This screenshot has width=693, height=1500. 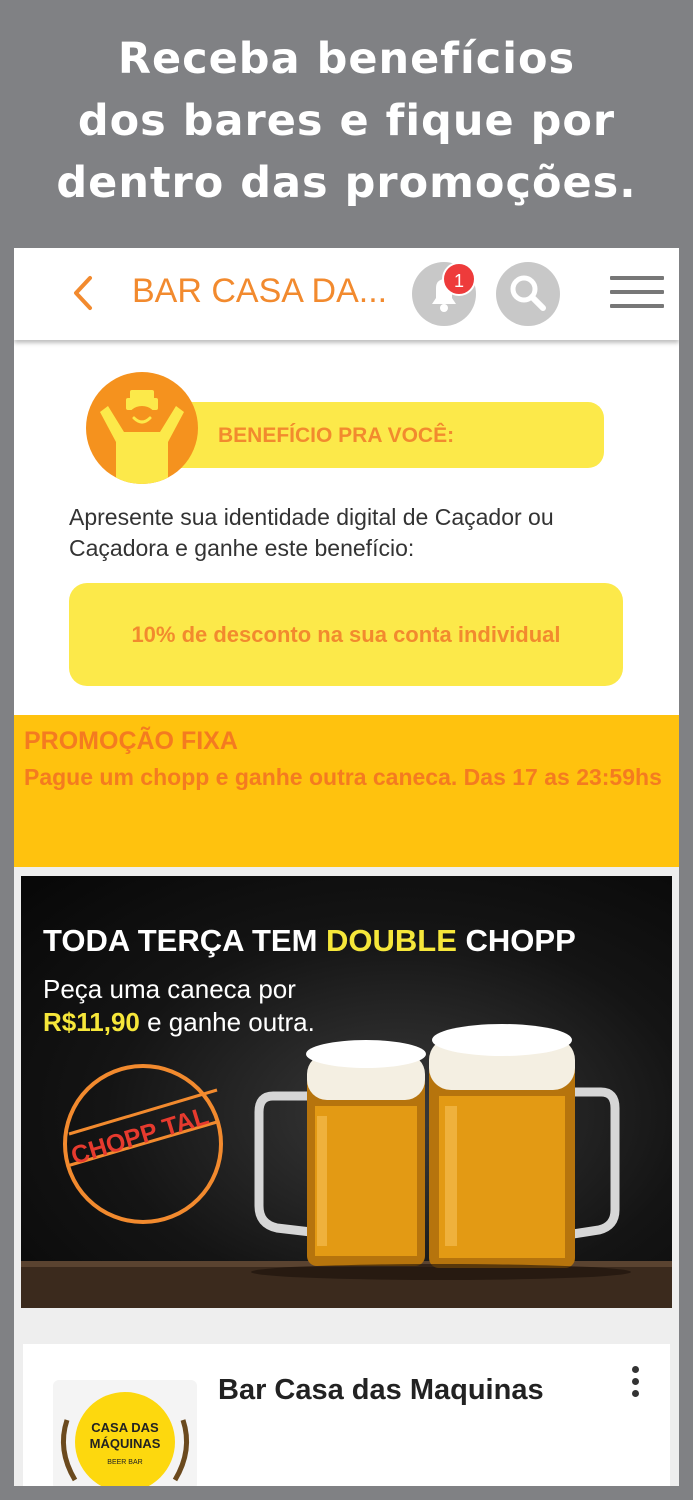 I want to click on back-icon, so click(x=84, y=293).